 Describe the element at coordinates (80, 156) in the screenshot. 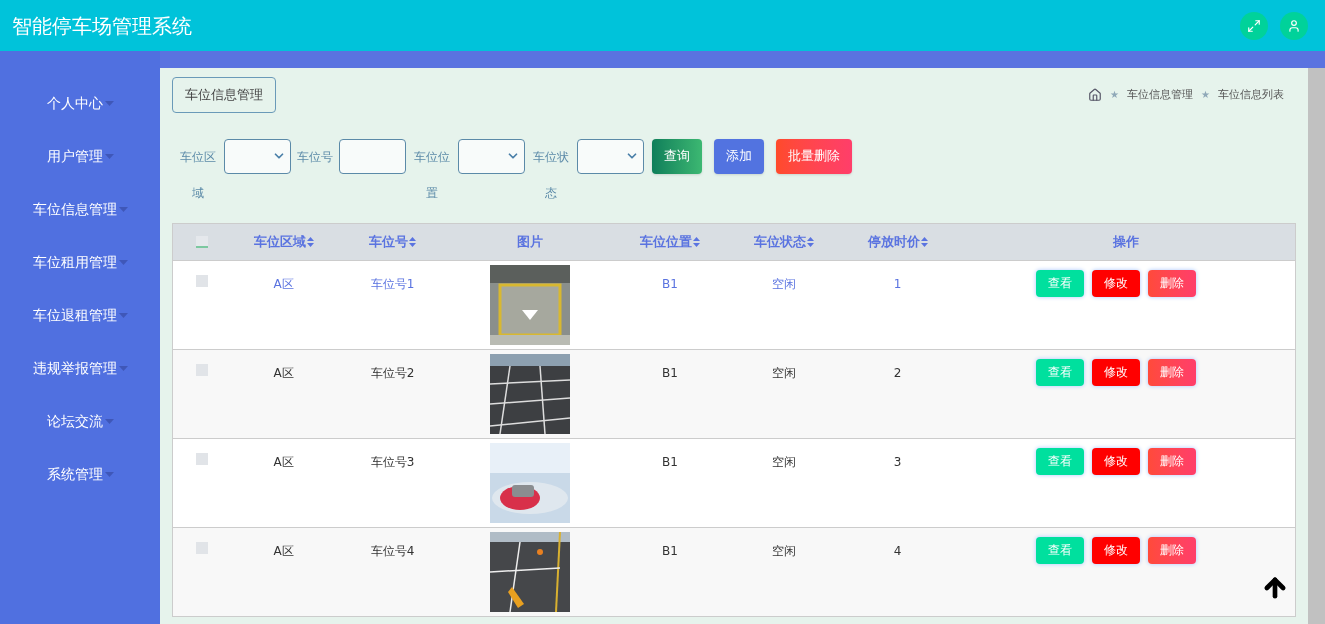

I see `sidebar-item: 用户管理` at that location.